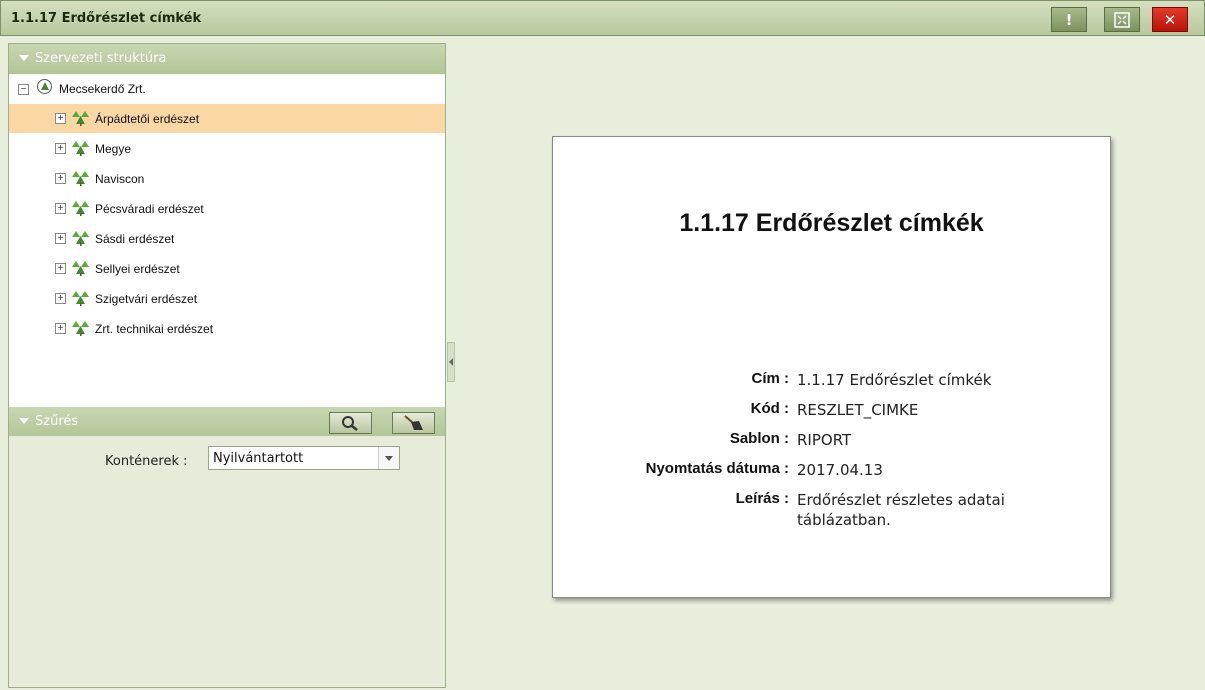 This screenshot has height=690, width=1205. I want to click on tree-item-label: Naviscon, so click(120, 179).